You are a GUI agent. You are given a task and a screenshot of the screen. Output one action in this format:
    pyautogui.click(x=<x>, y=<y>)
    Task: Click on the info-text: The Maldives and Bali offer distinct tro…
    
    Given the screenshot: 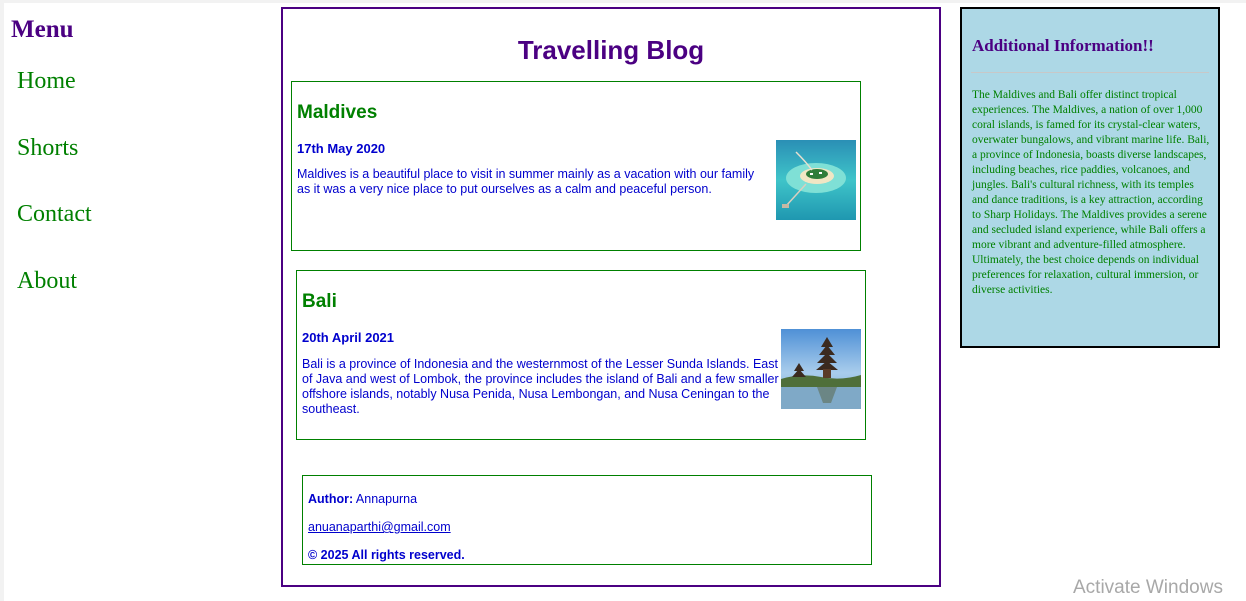 What is the action you would take?
    pyautogui.click(x=1091, y=192)
    